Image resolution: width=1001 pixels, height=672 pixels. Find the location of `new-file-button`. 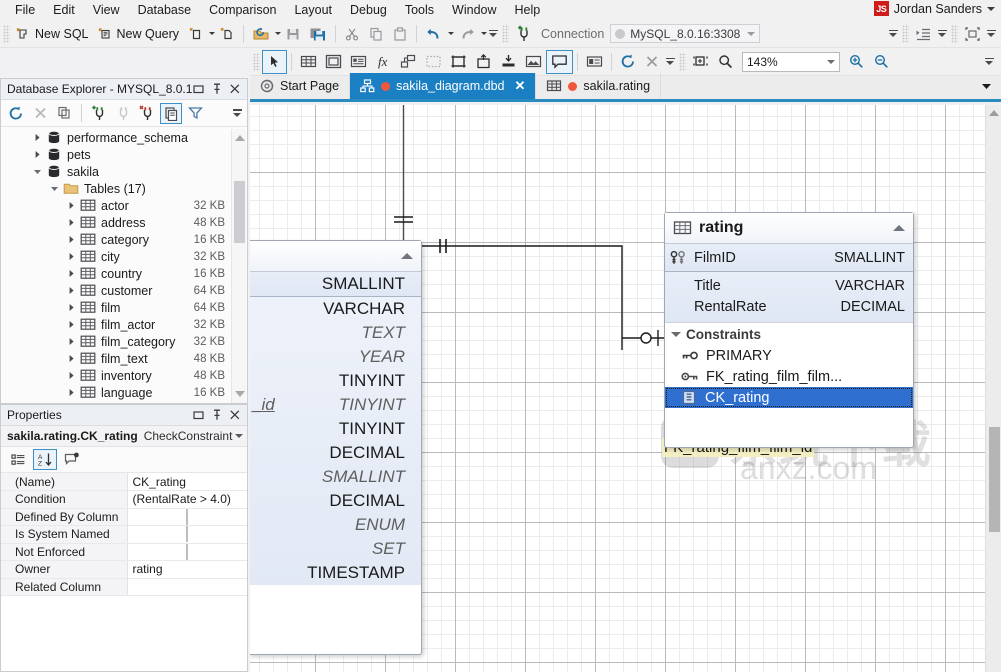

new-file-button is located at coordinates (227, 34).